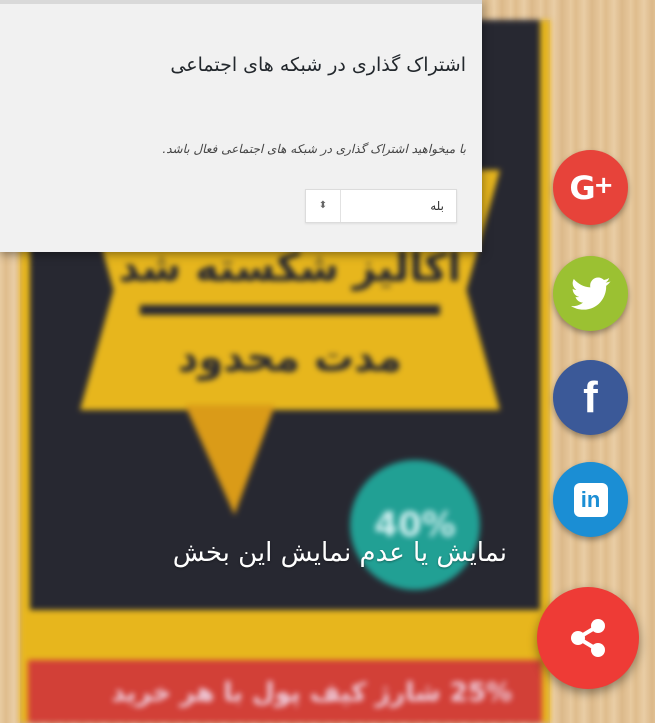 Image resolution: width=655 pixels, height=723 pixels. I want to click on linkedin-button: in, so click(590, 499).